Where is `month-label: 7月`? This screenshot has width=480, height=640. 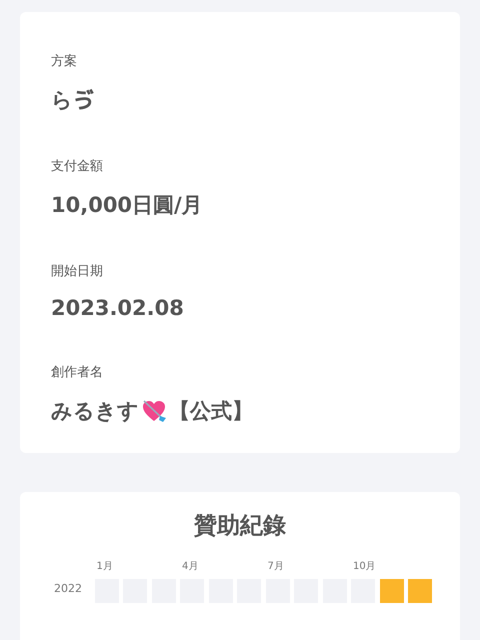
month-label: 7月 is located at coordinates (276, 566).